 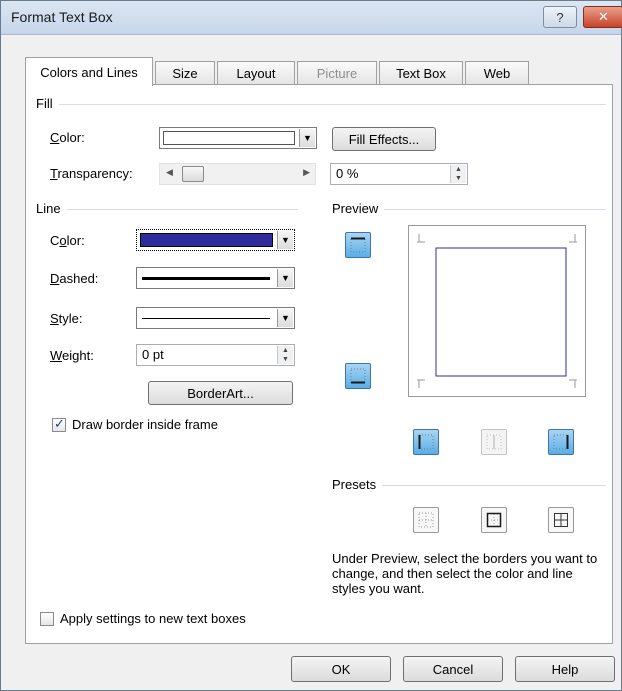 I want to click on cancel-label: Cancel, so click(x=453, y=669).